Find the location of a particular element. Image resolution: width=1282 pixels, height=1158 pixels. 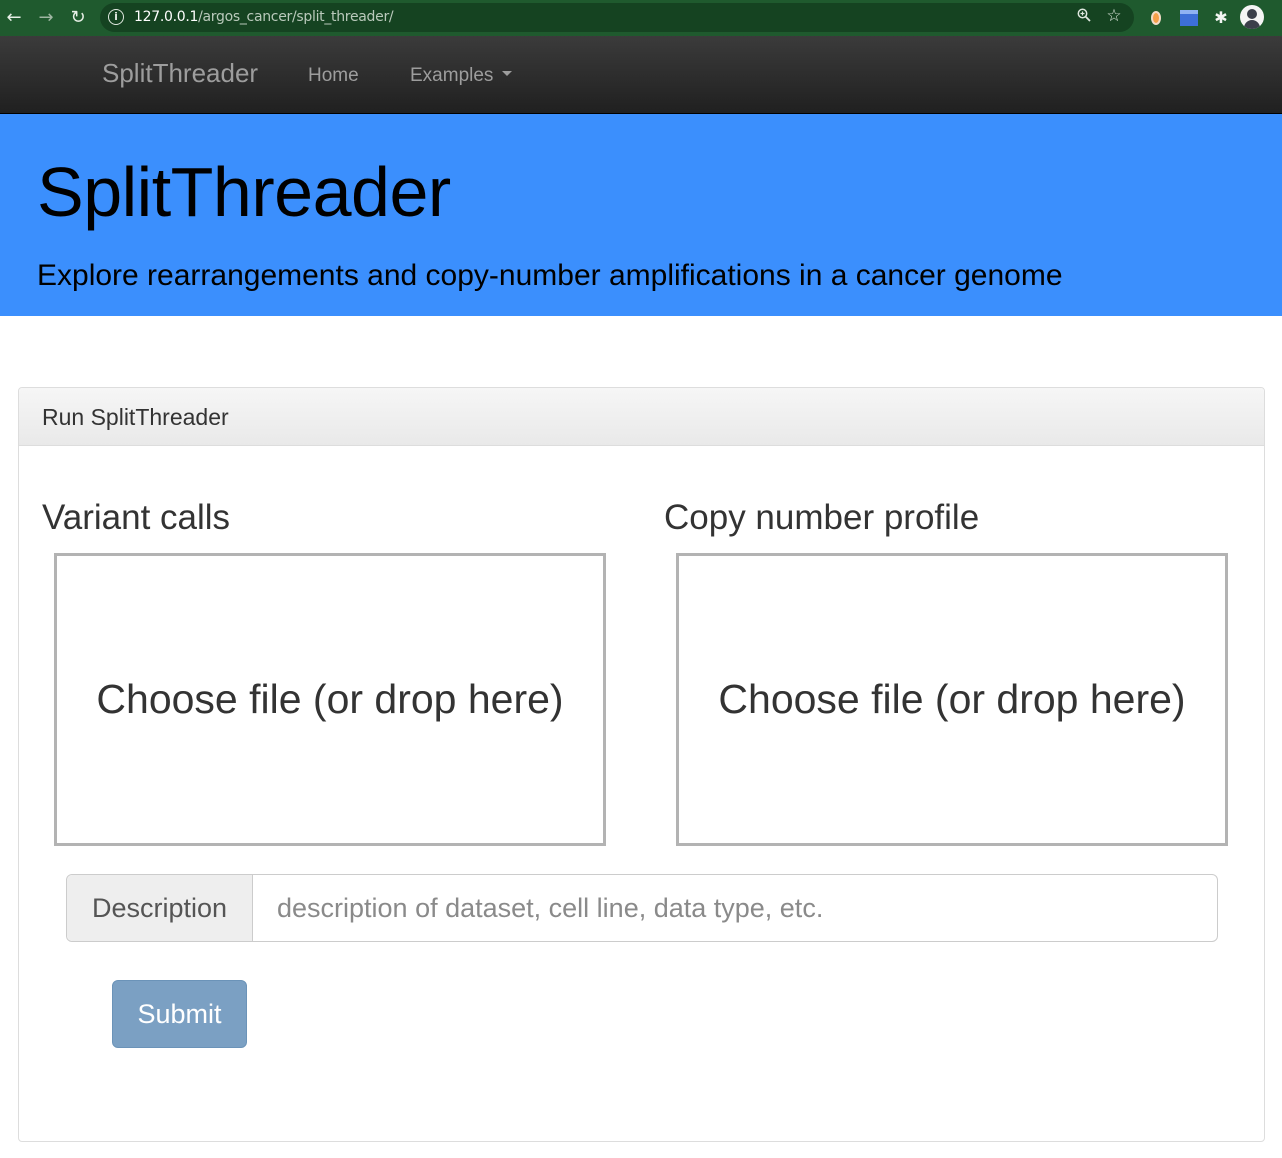

profile-avatar-icon is located at coordinates (1252, 17).